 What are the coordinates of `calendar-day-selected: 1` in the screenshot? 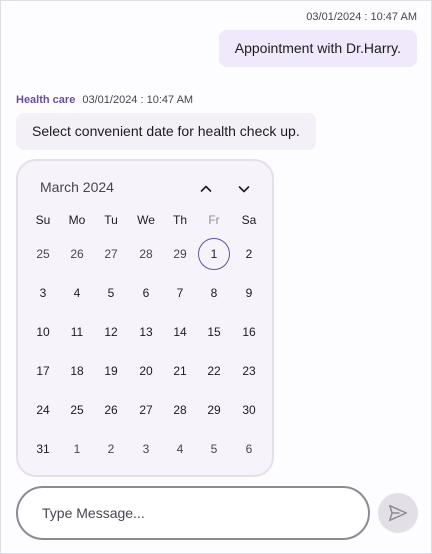 It's located at (214, 254).